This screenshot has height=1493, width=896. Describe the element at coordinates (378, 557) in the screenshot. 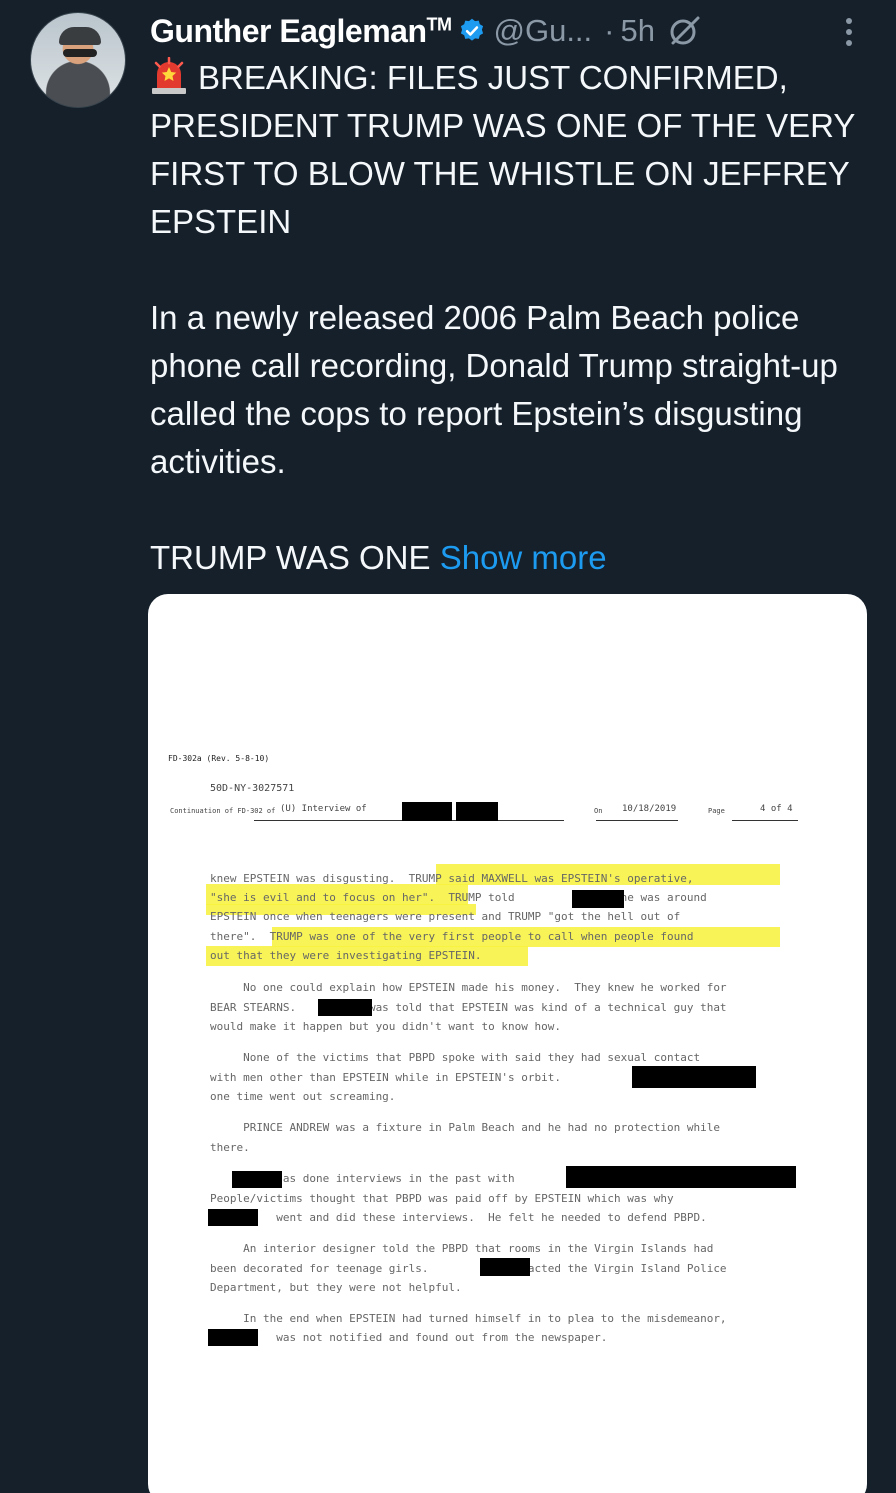

I see `tweet-paragraph-3: TRUMP WAS ONE Show more` at that location.